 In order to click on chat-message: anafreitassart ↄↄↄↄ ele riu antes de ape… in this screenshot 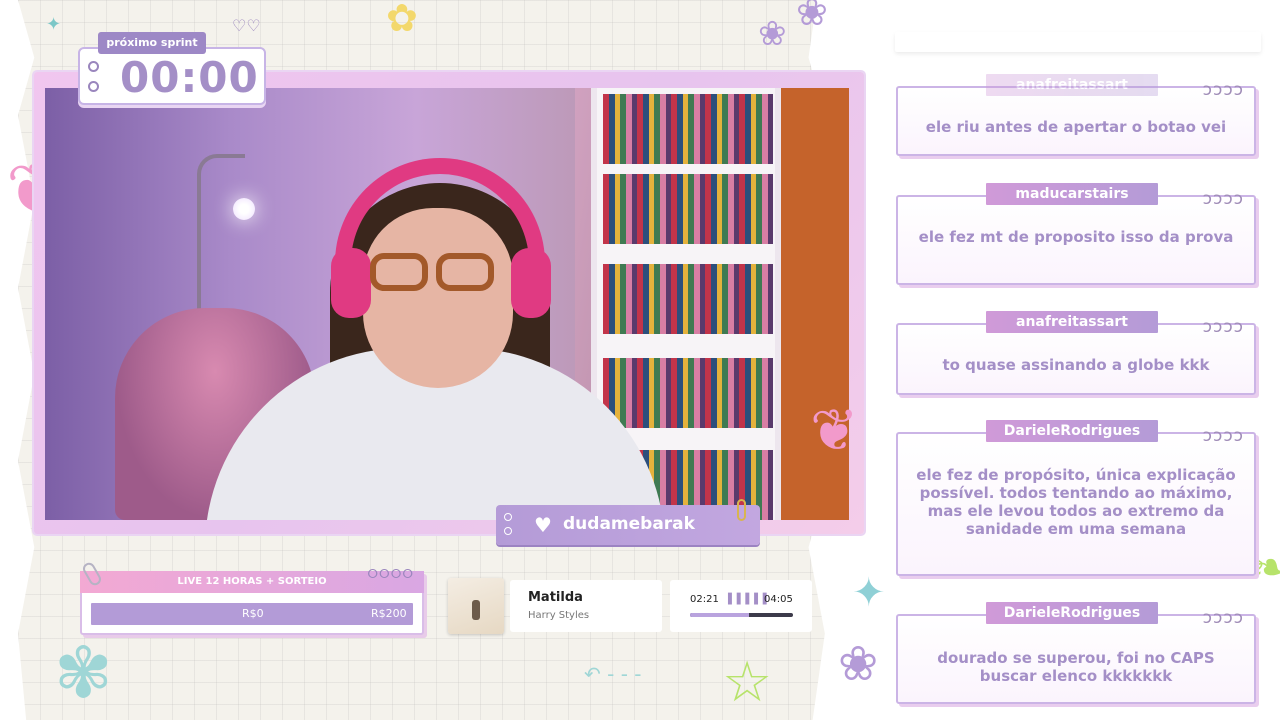, I will do `click(1076, 115)`.